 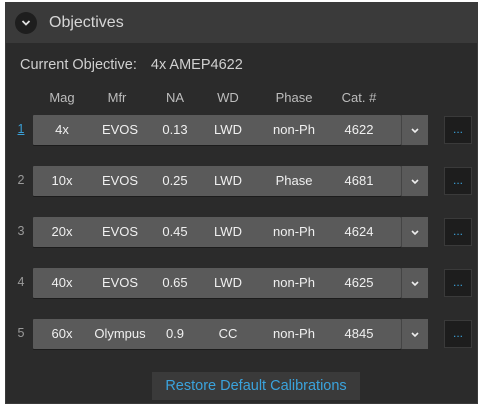 I want to click on cell-cat: 4624, so click(x=359, y=231).